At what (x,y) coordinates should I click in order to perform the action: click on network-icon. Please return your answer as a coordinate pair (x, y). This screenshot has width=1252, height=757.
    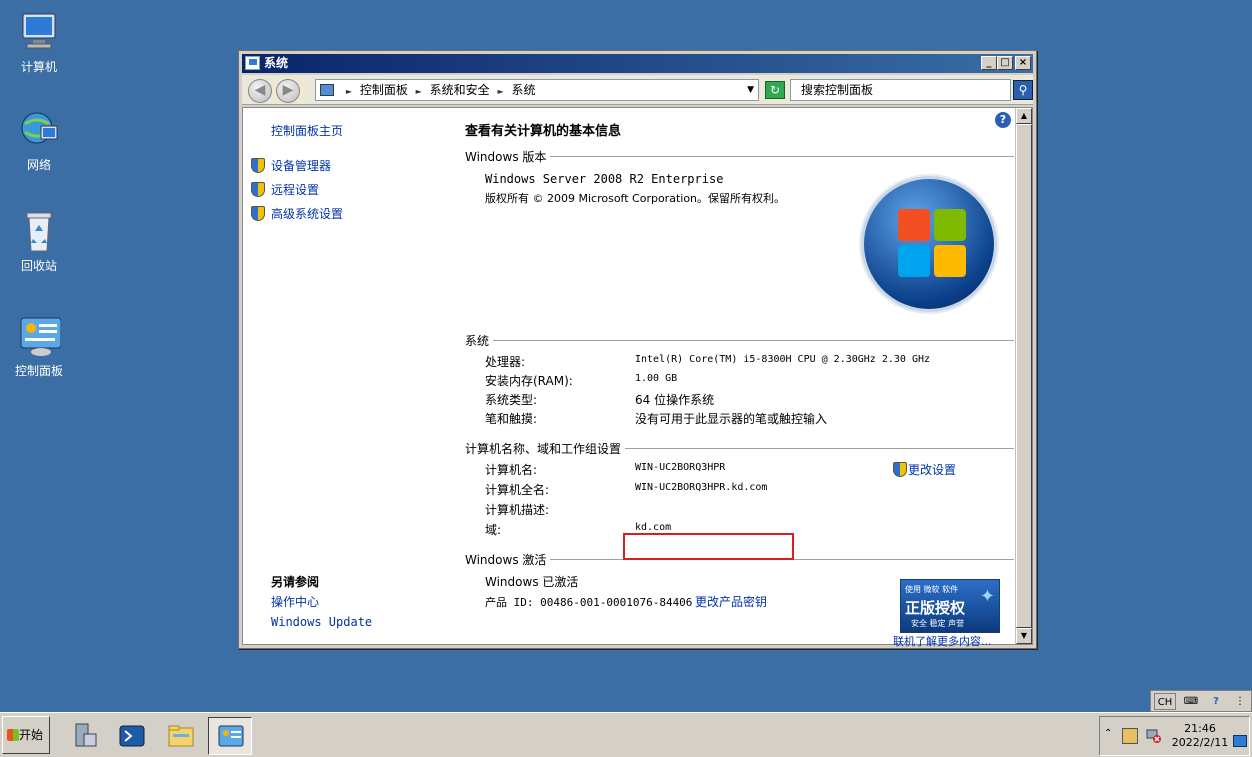
    Looking at the image, I should click on (39, 130).